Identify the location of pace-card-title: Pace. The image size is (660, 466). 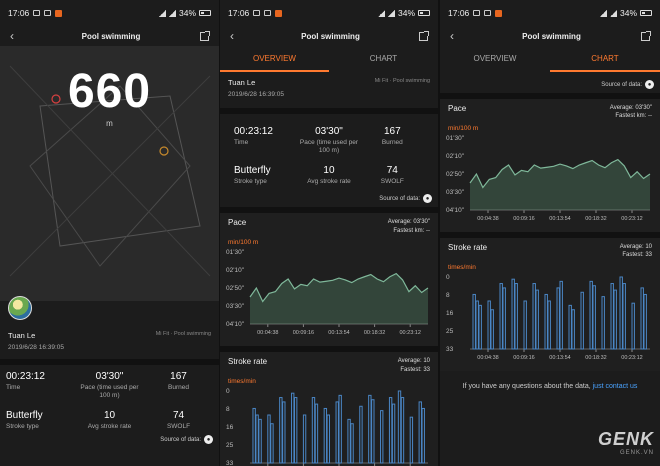
(237, 223).